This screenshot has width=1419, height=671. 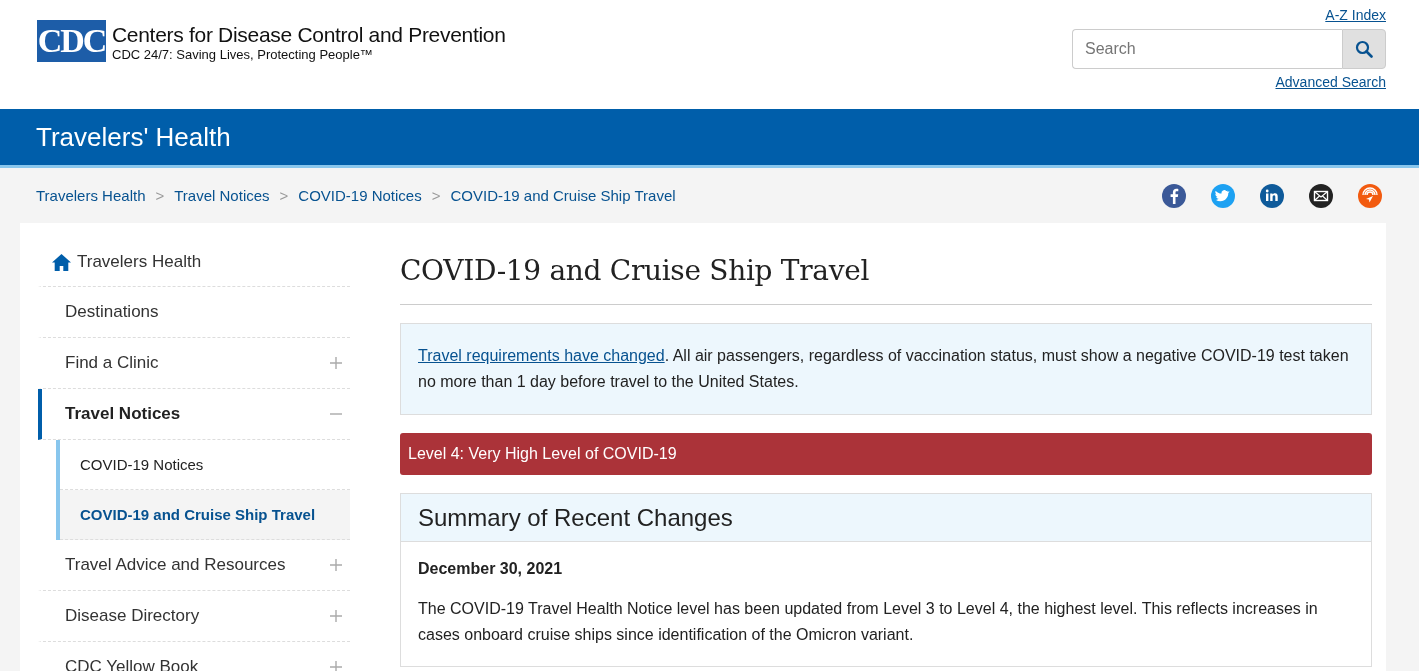 I want to click on search-icon, so click(x=1364, y=49).